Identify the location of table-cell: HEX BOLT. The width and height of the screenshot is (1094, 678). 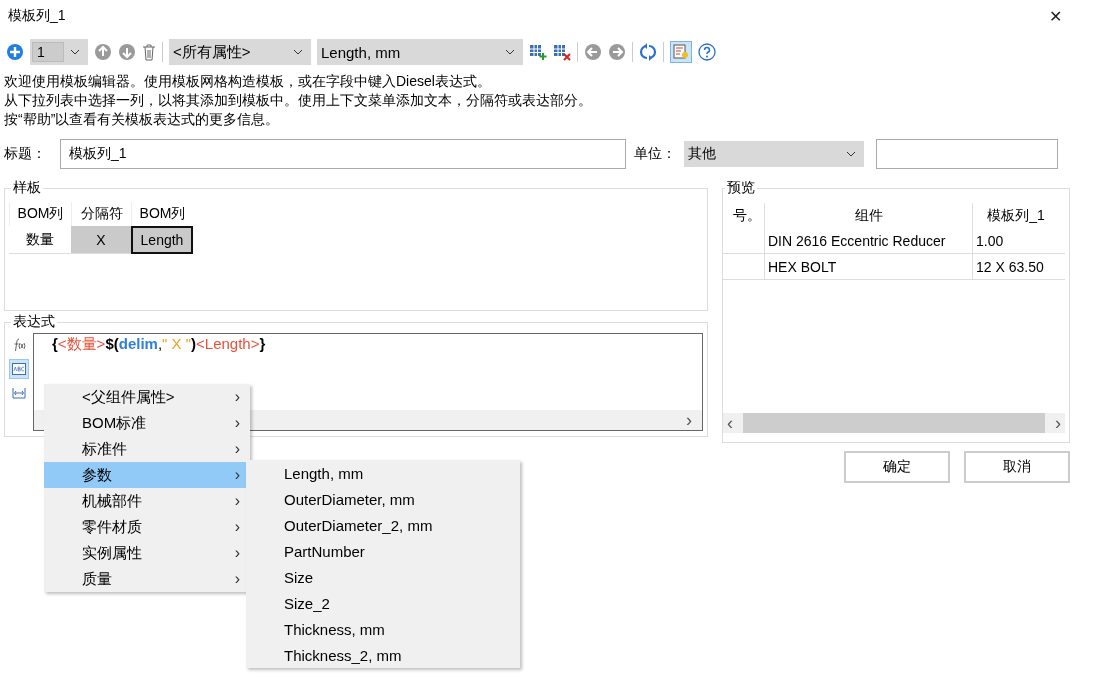
(869, 266).